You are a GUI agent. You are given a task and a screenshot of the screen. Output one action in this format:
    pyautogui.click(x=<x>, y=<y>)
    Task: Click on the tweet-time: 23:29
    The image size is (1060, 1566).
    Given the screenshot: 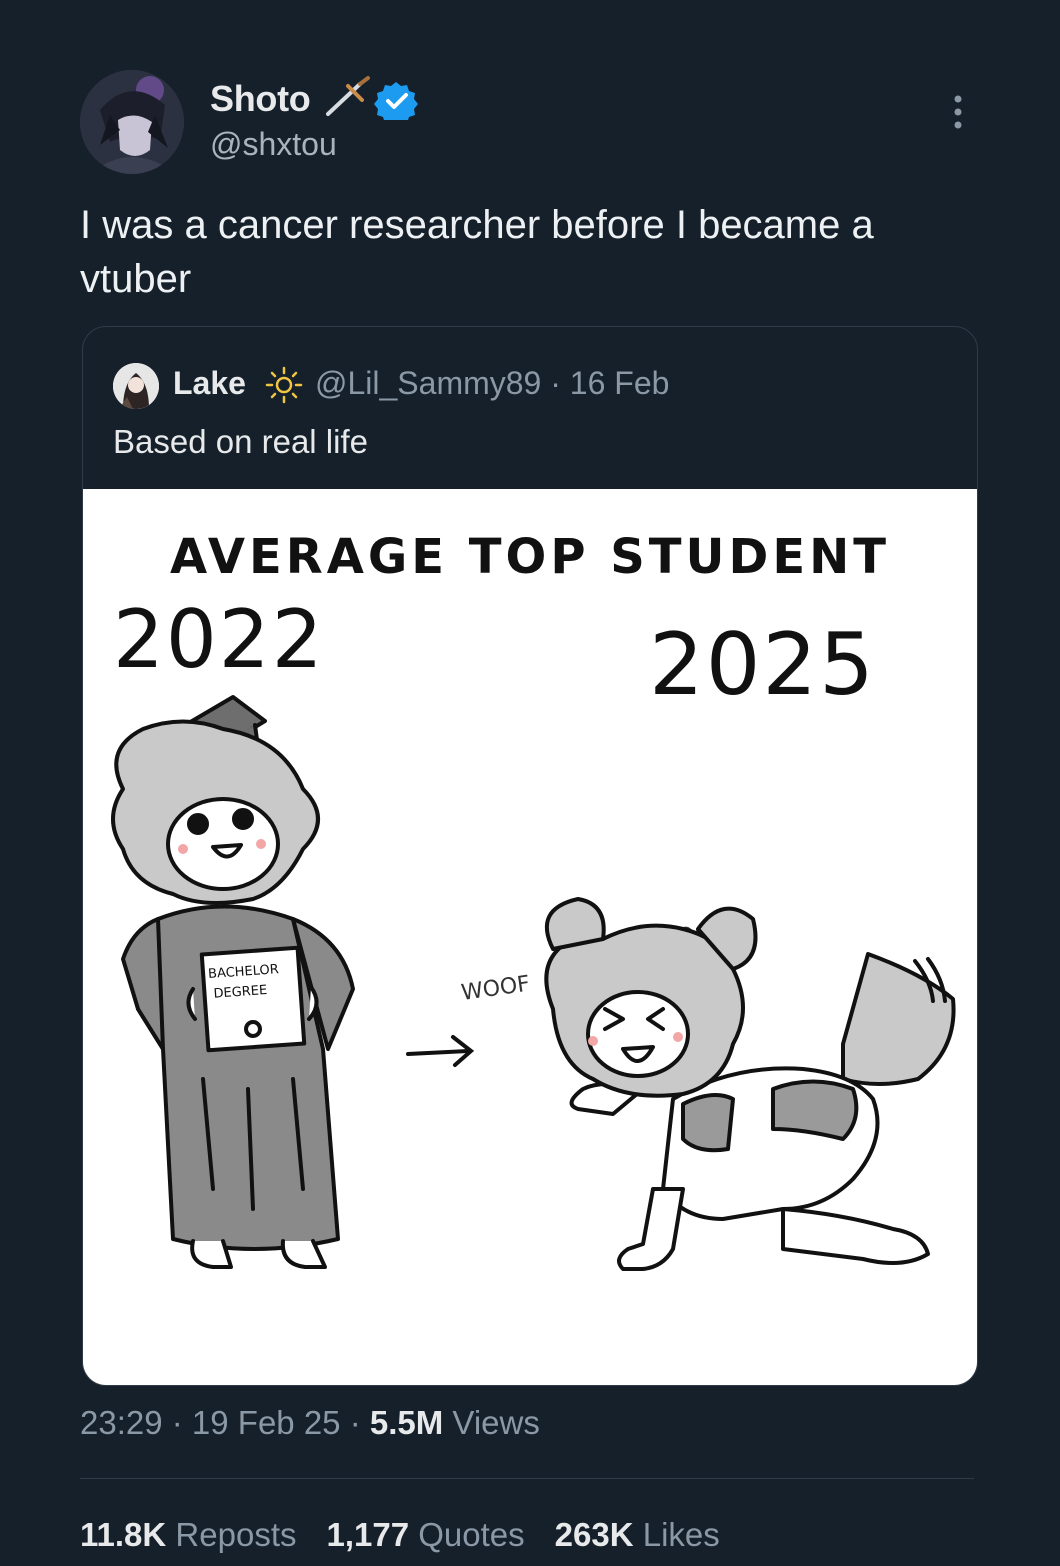 What is the action you would take?
    pyautogui.click(x=121, y=1422)
    